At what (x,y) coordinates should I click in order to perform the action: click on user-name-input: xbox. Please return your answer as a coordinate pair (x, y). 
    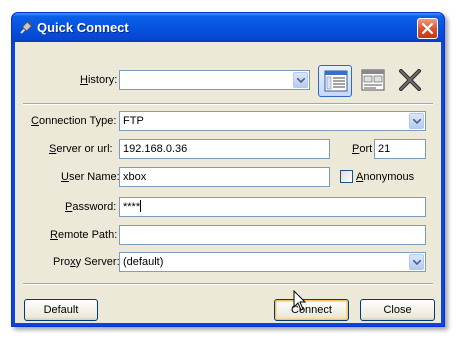
    Looking at the image, I should click on (224, 177).